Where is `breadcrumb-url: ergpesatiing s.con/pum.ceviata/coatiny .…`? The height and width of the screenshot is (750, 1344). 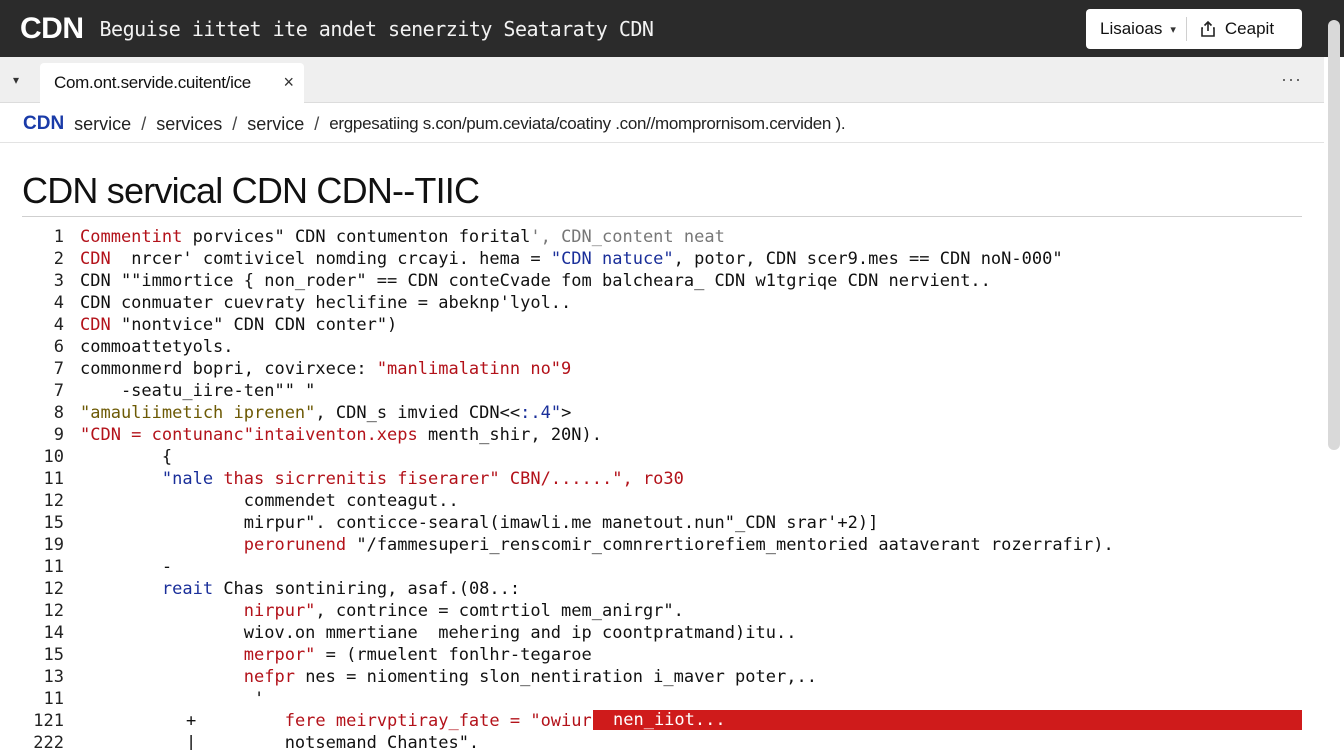 breadcrumb-url: ergpesatiing s.con/pum.ceviata/coatiny .… is located at coordinates (587, 123).